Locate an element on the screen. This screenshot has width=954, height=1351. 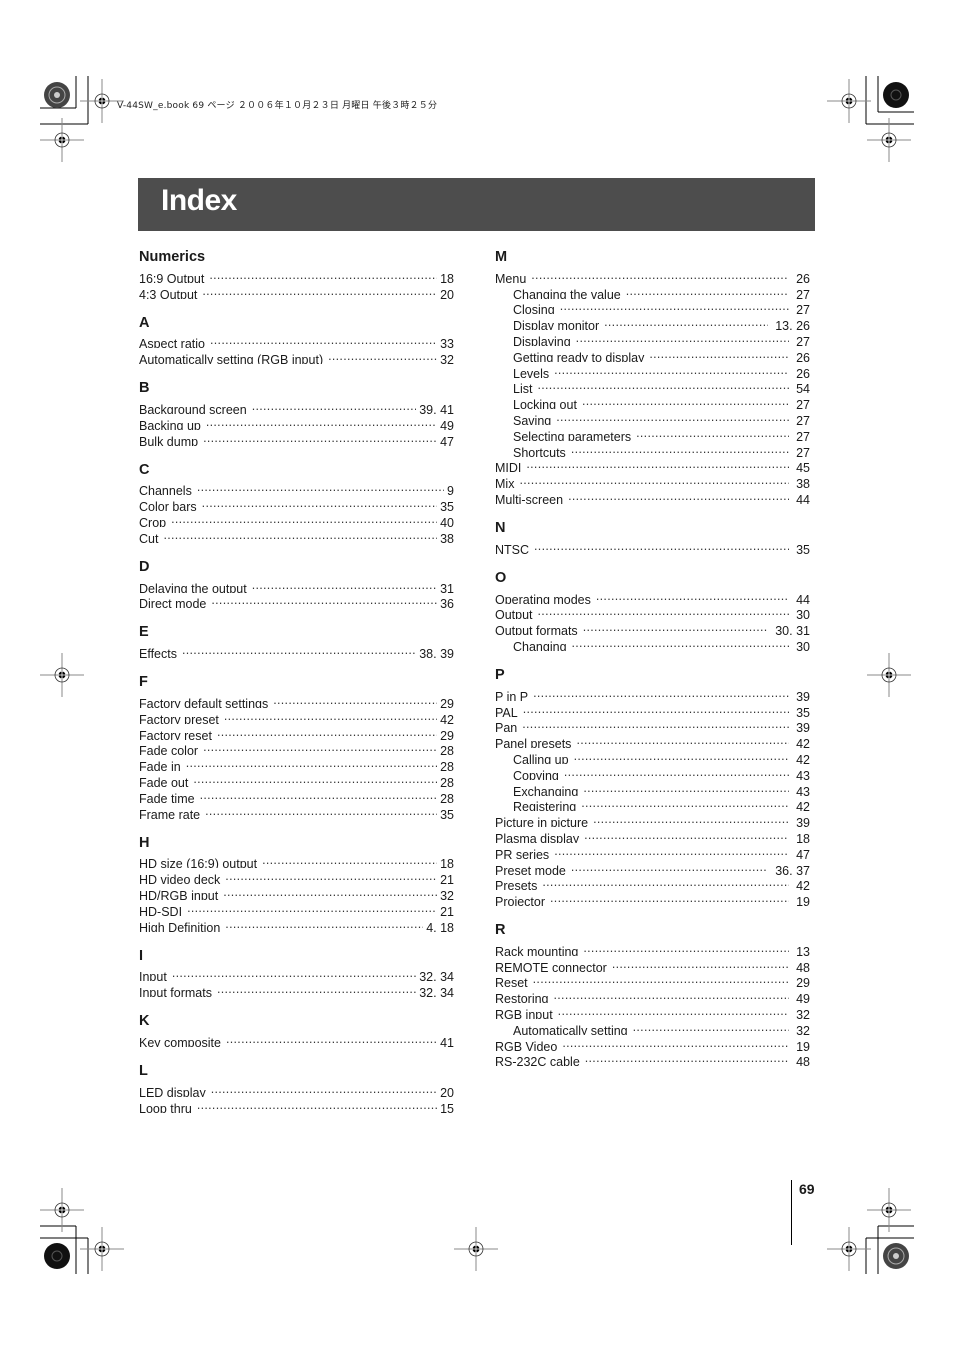
entry-page-numbers: 21 is located at coordinates (447, 879).